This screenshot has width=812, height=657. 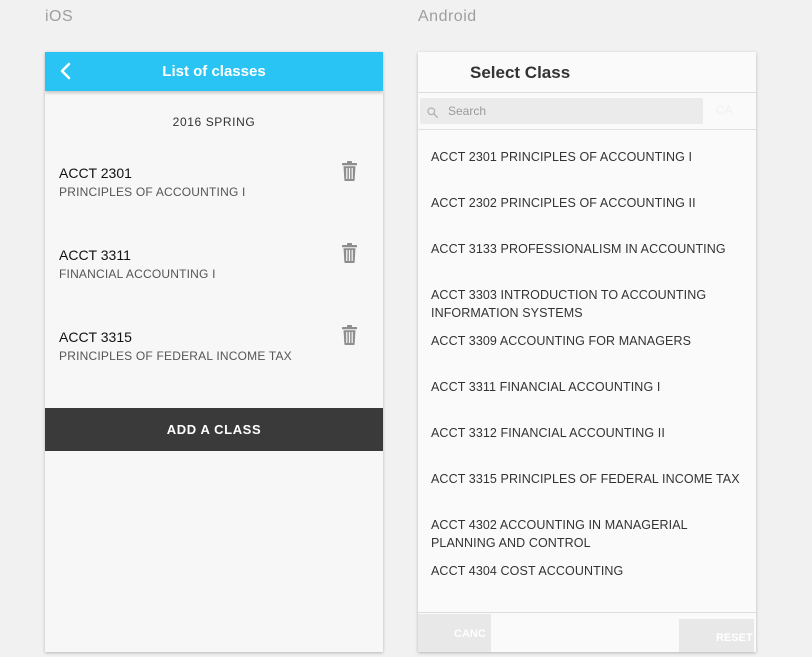 What do you see at coordinates (214, 429) in the screenshot?
I see `add-class-button: ADD A CLASS` at bounding box center [214, 429].